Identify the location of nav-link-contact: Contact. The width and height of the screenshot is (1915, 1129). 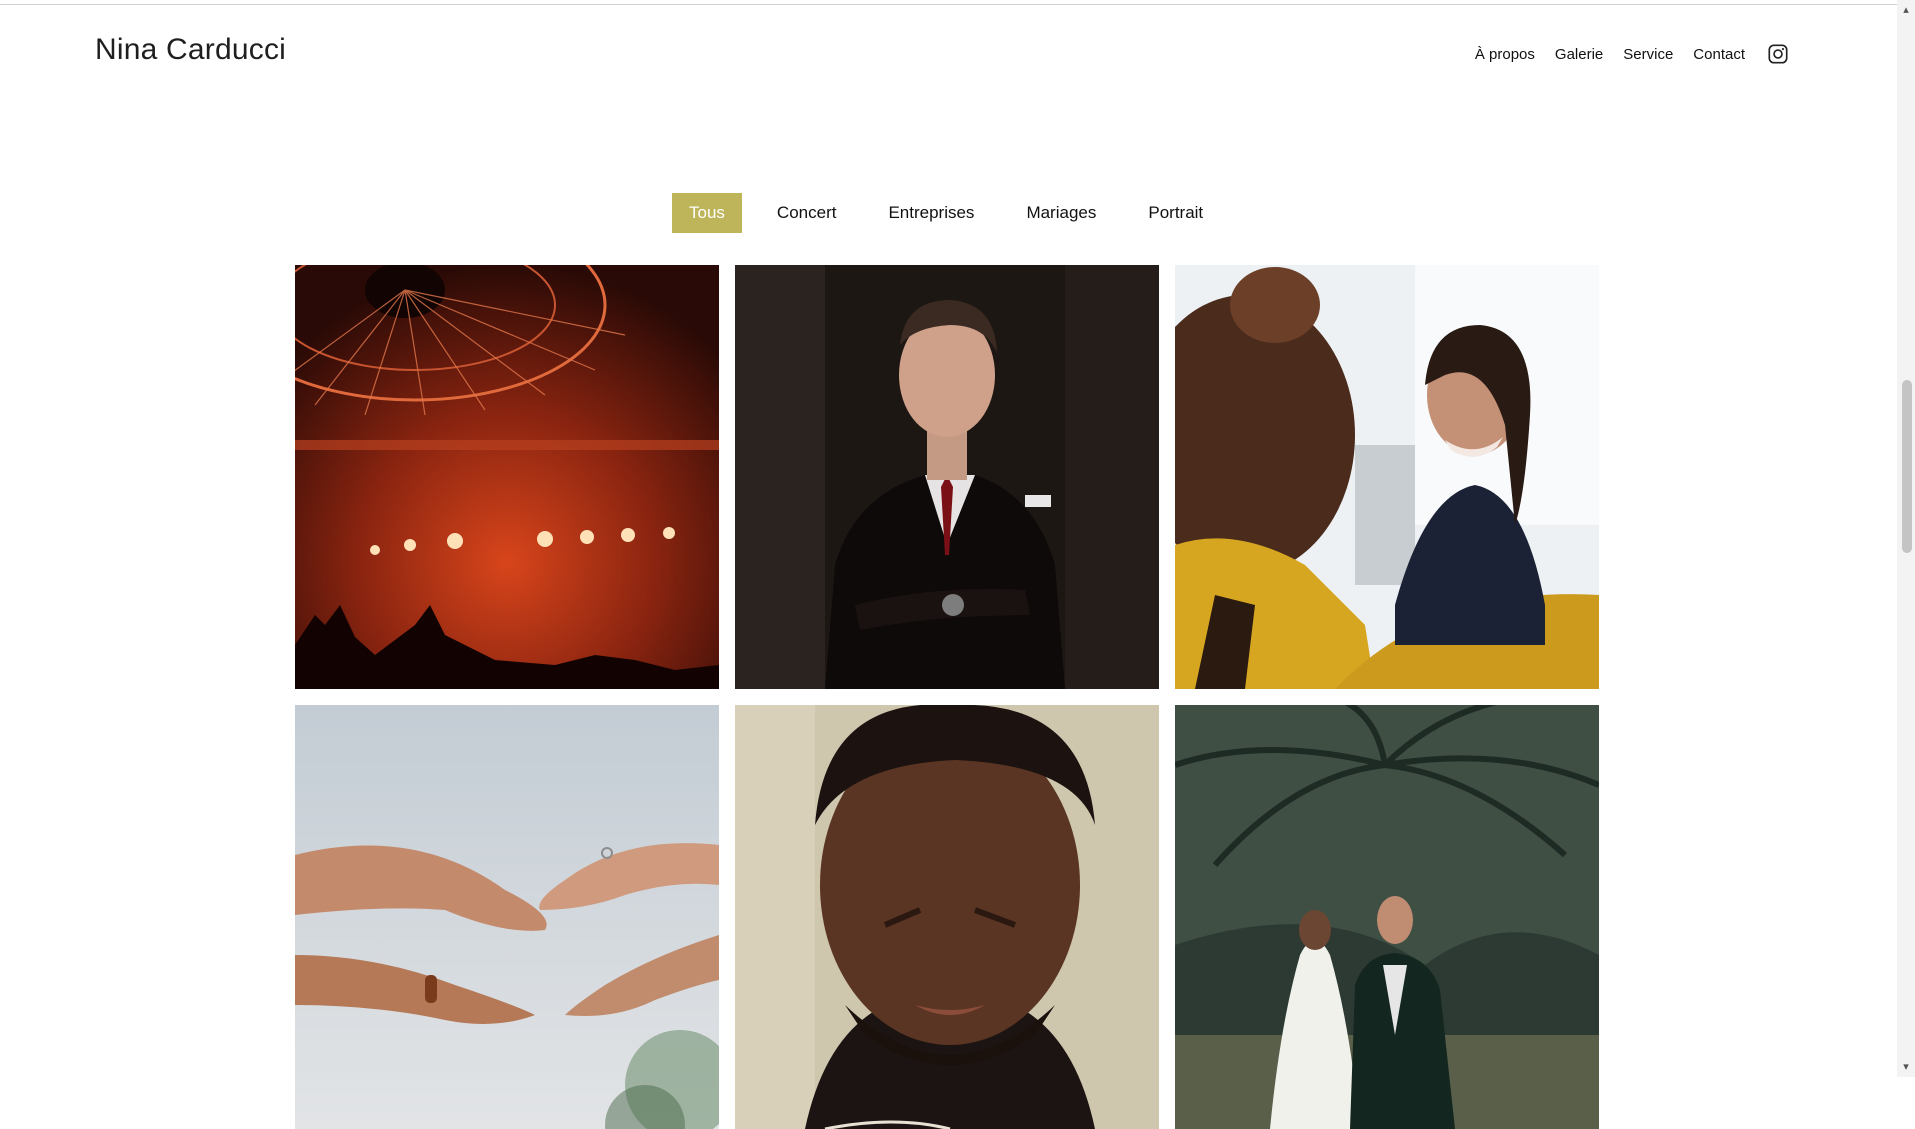
(1719, 54).